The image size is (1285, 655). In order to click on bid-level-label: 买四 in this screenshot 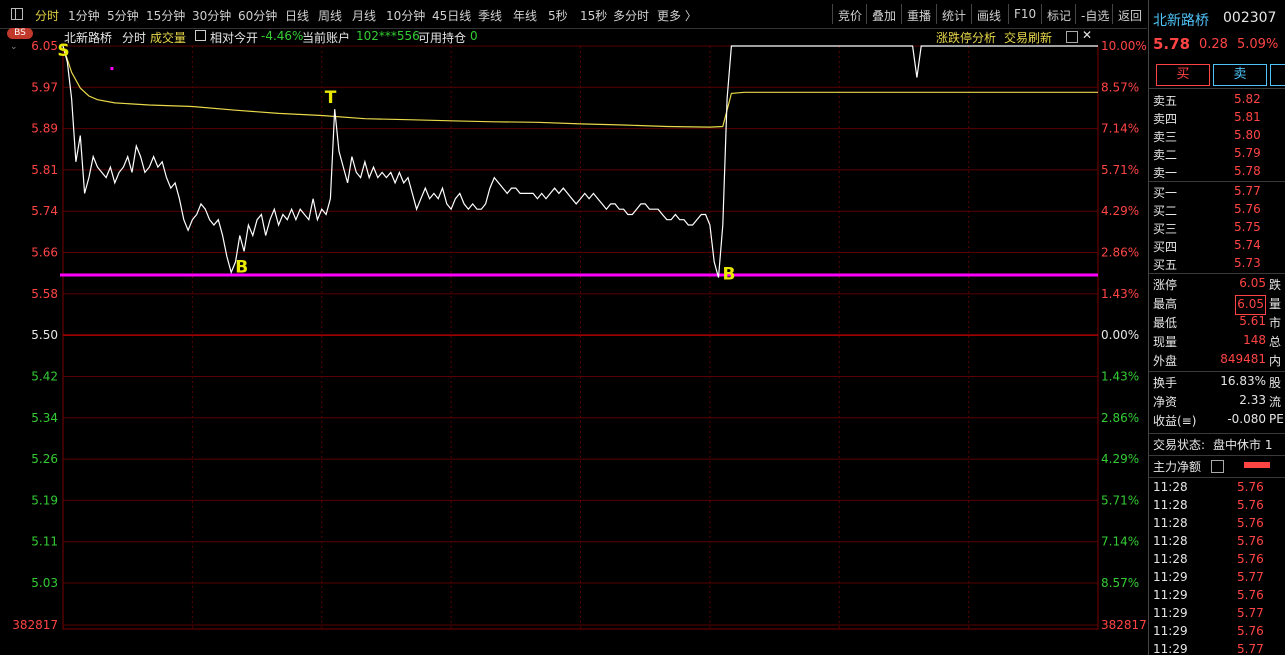, I will do `click(1165, 247)`.